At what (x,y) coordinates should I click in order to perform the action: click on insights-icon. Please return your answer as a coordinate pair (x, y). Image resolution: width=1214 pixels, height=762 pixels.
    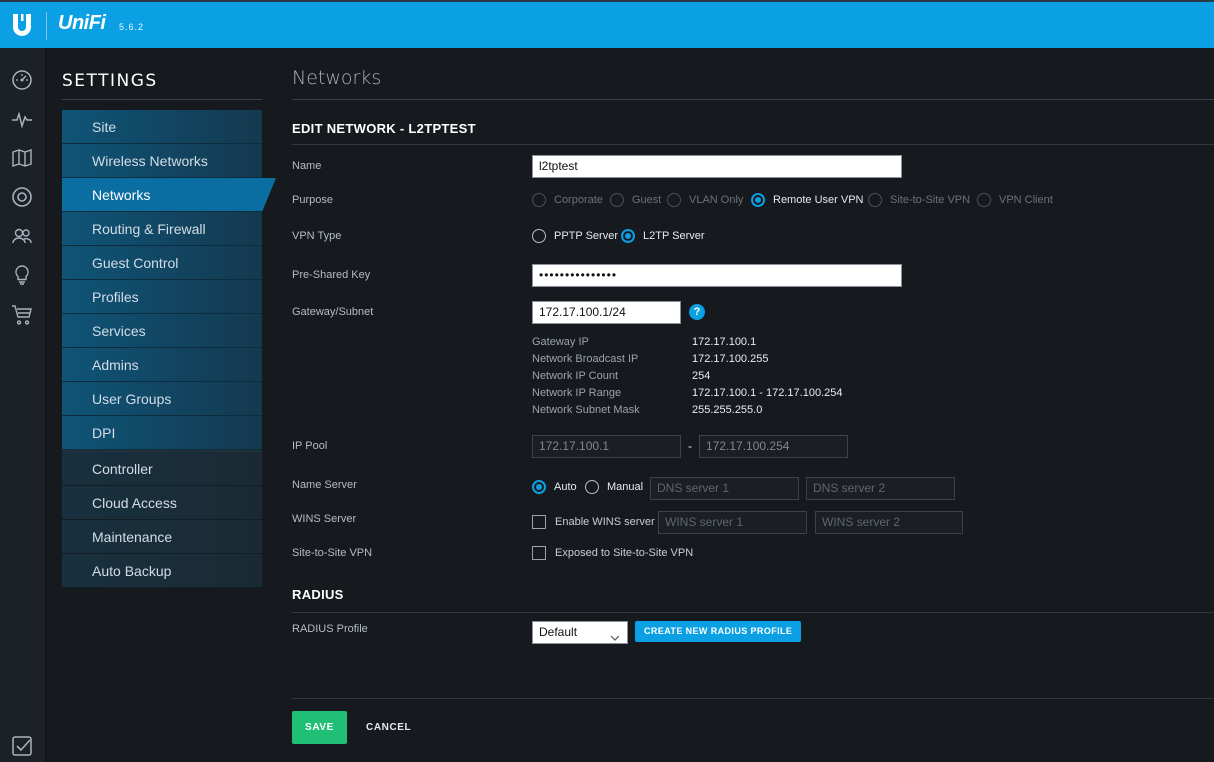
    Looking at the image, I should click on (22, 275).